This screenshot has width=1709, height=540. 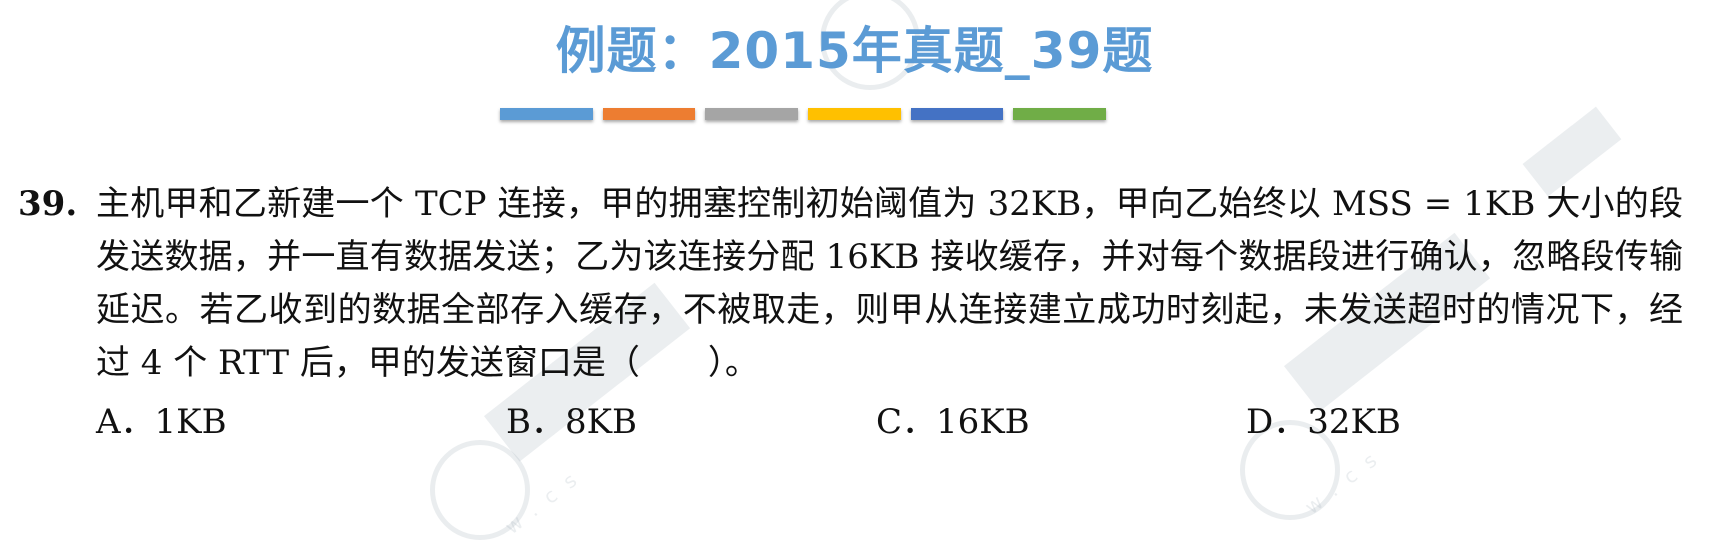 I want to click on option-b: B．8KB, so click(x=571, y=422).